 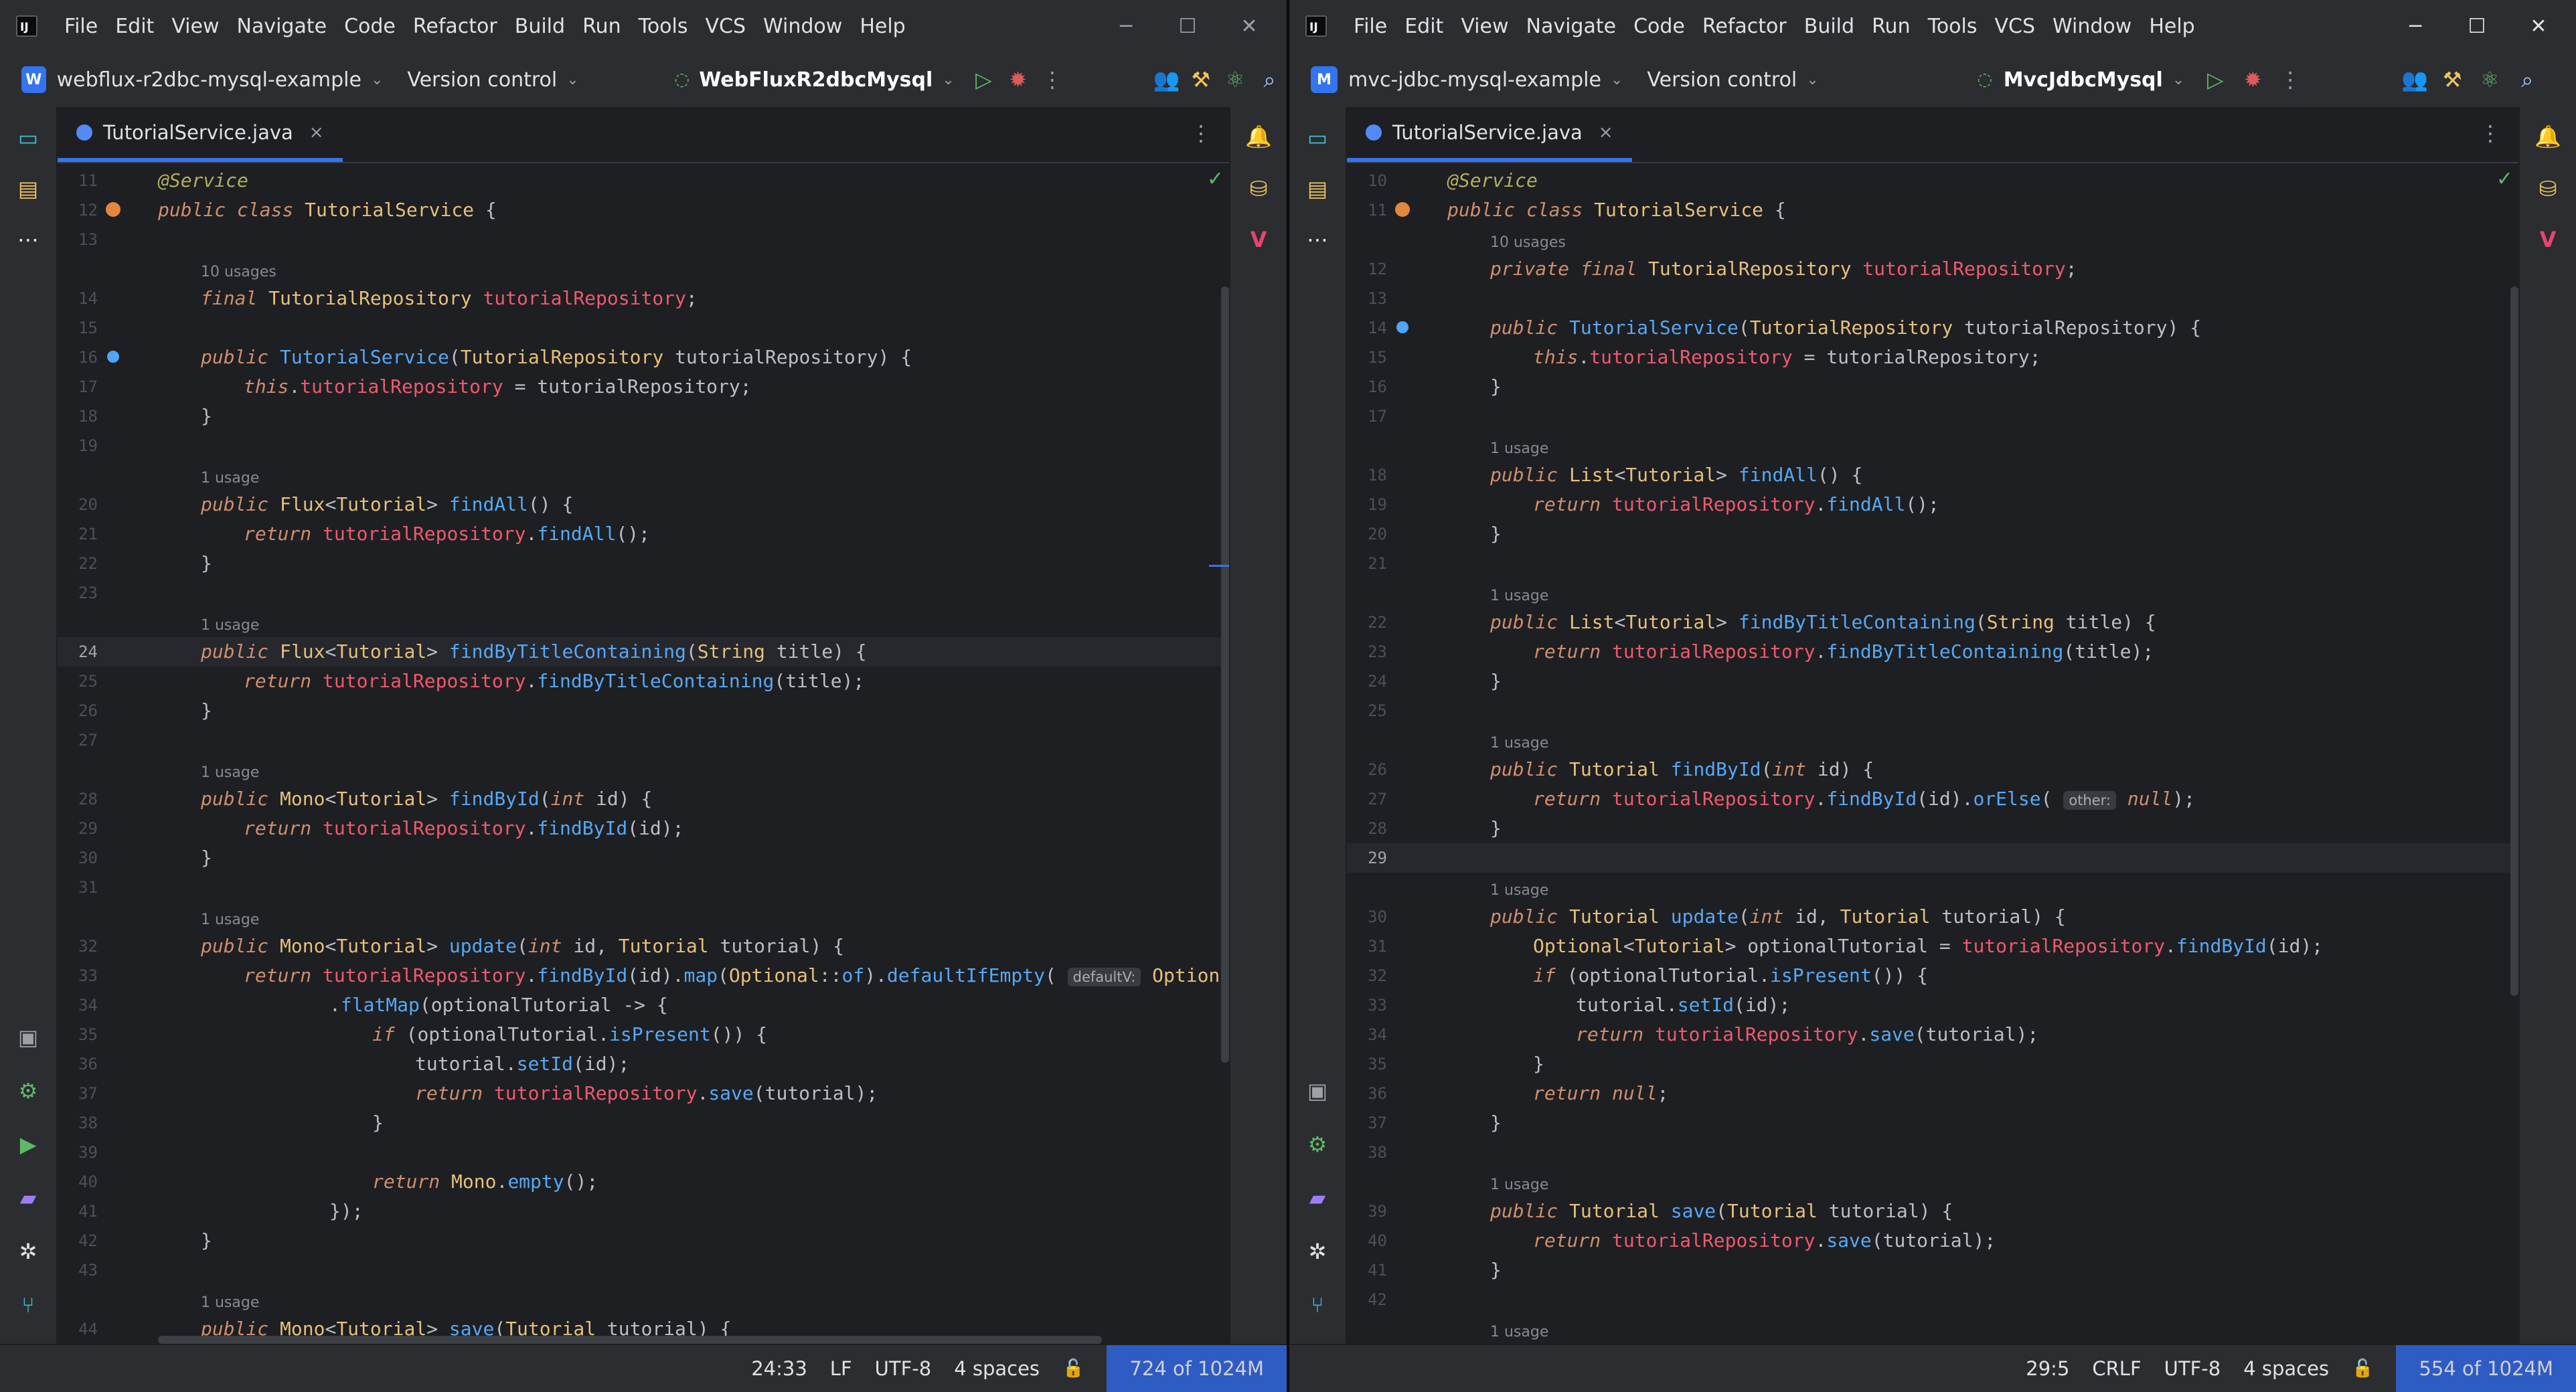 I want to click on code-line: 26}, so click(x=644, y=710).